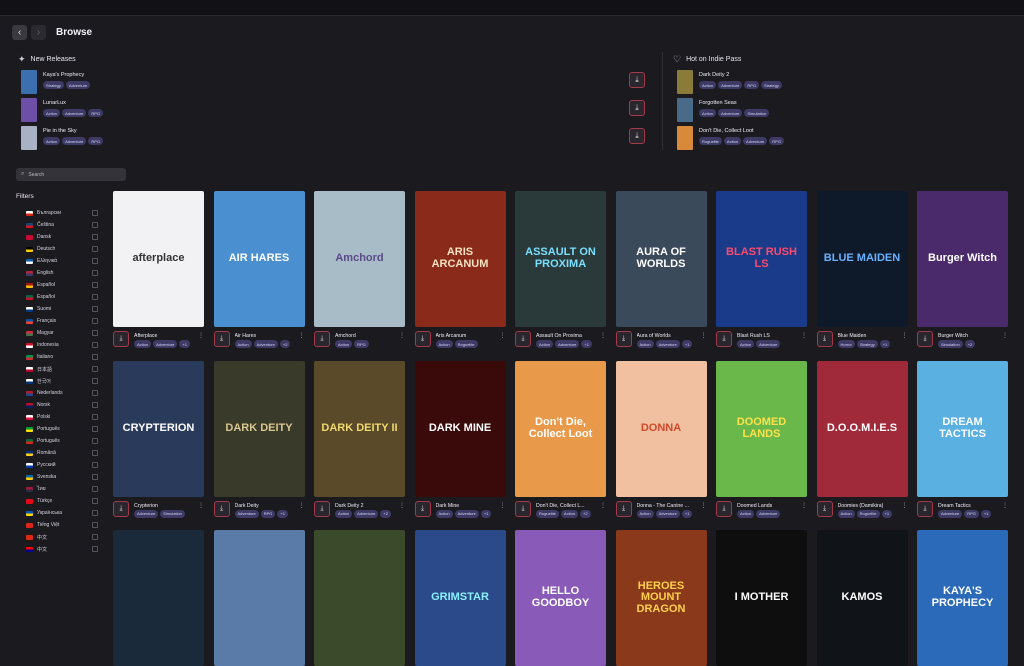  I want to click on game-cover: KAYA'S PROPHECY, so click(962, 598).